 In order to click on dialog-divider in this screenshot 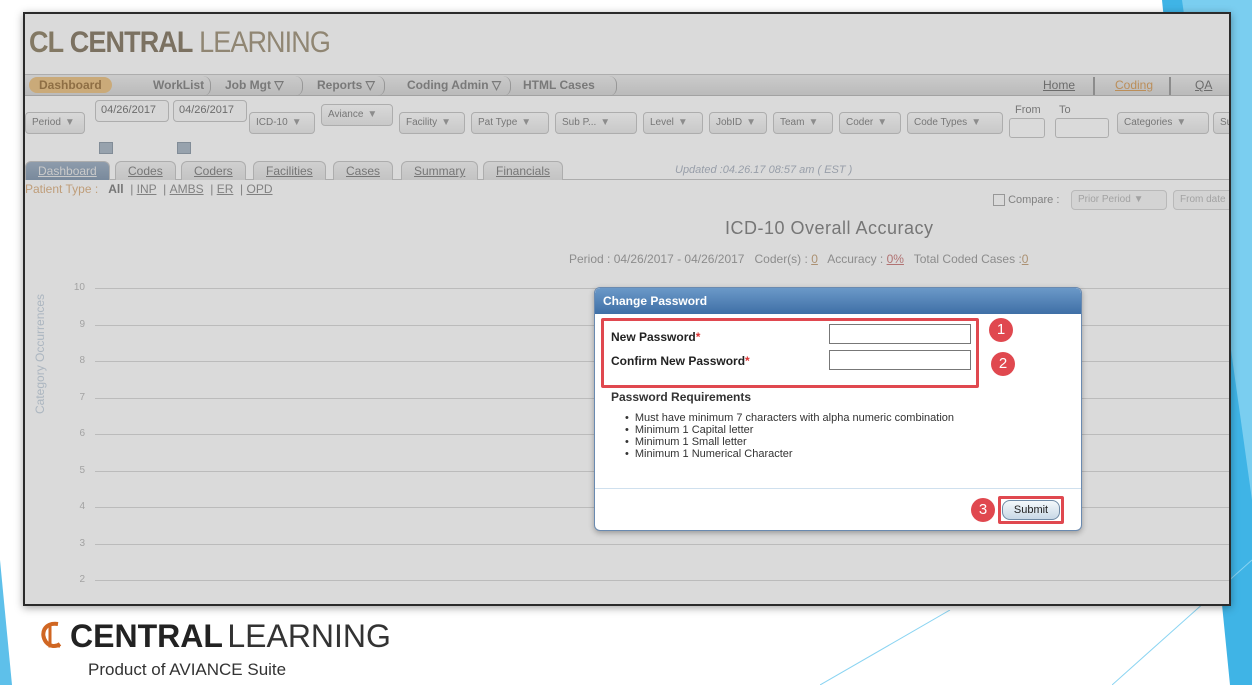, I will do `click(838, 488)`.